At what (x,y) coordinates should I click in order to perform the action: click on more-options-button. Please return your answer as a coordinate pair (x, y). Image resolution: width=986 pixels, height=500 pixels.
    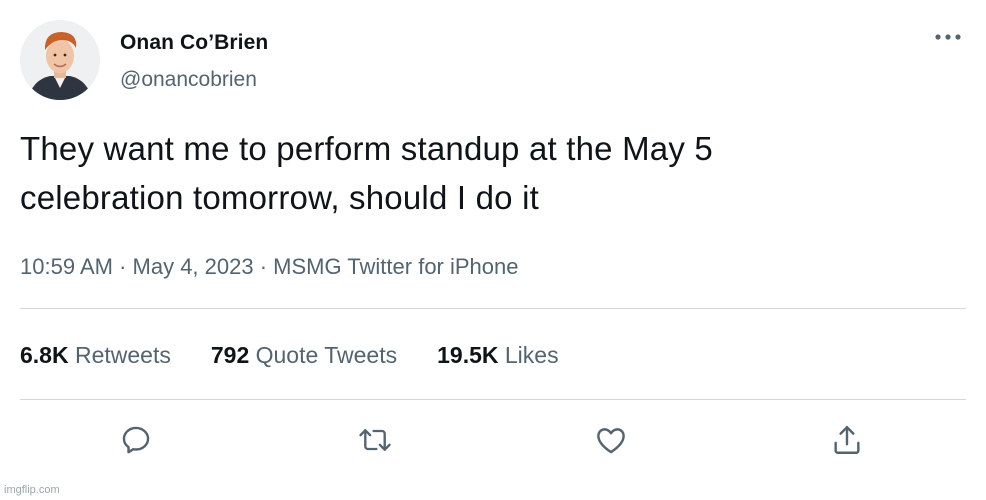
    Looking at the image, I should click on (948, 37).